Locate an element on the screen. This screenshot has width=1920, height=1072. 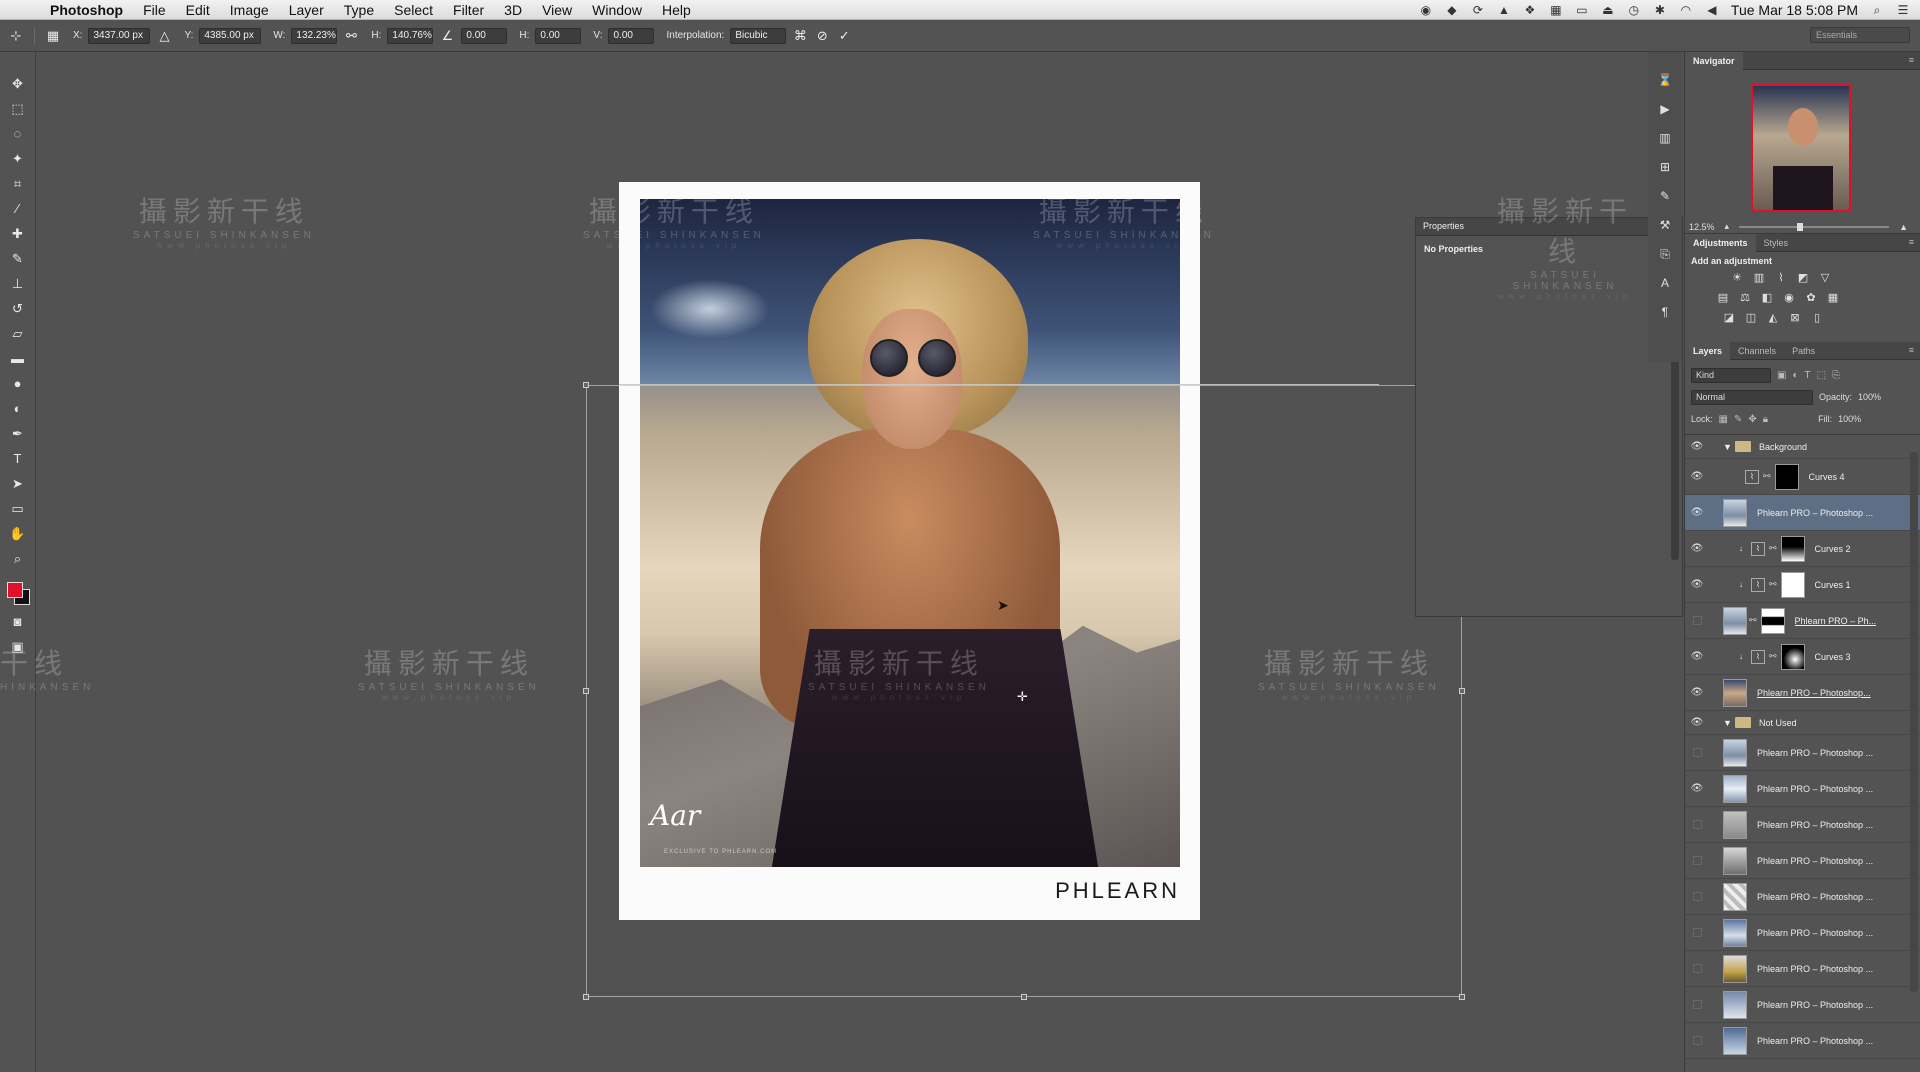
width-field: 132.23% is located at coordinates (314, 35).